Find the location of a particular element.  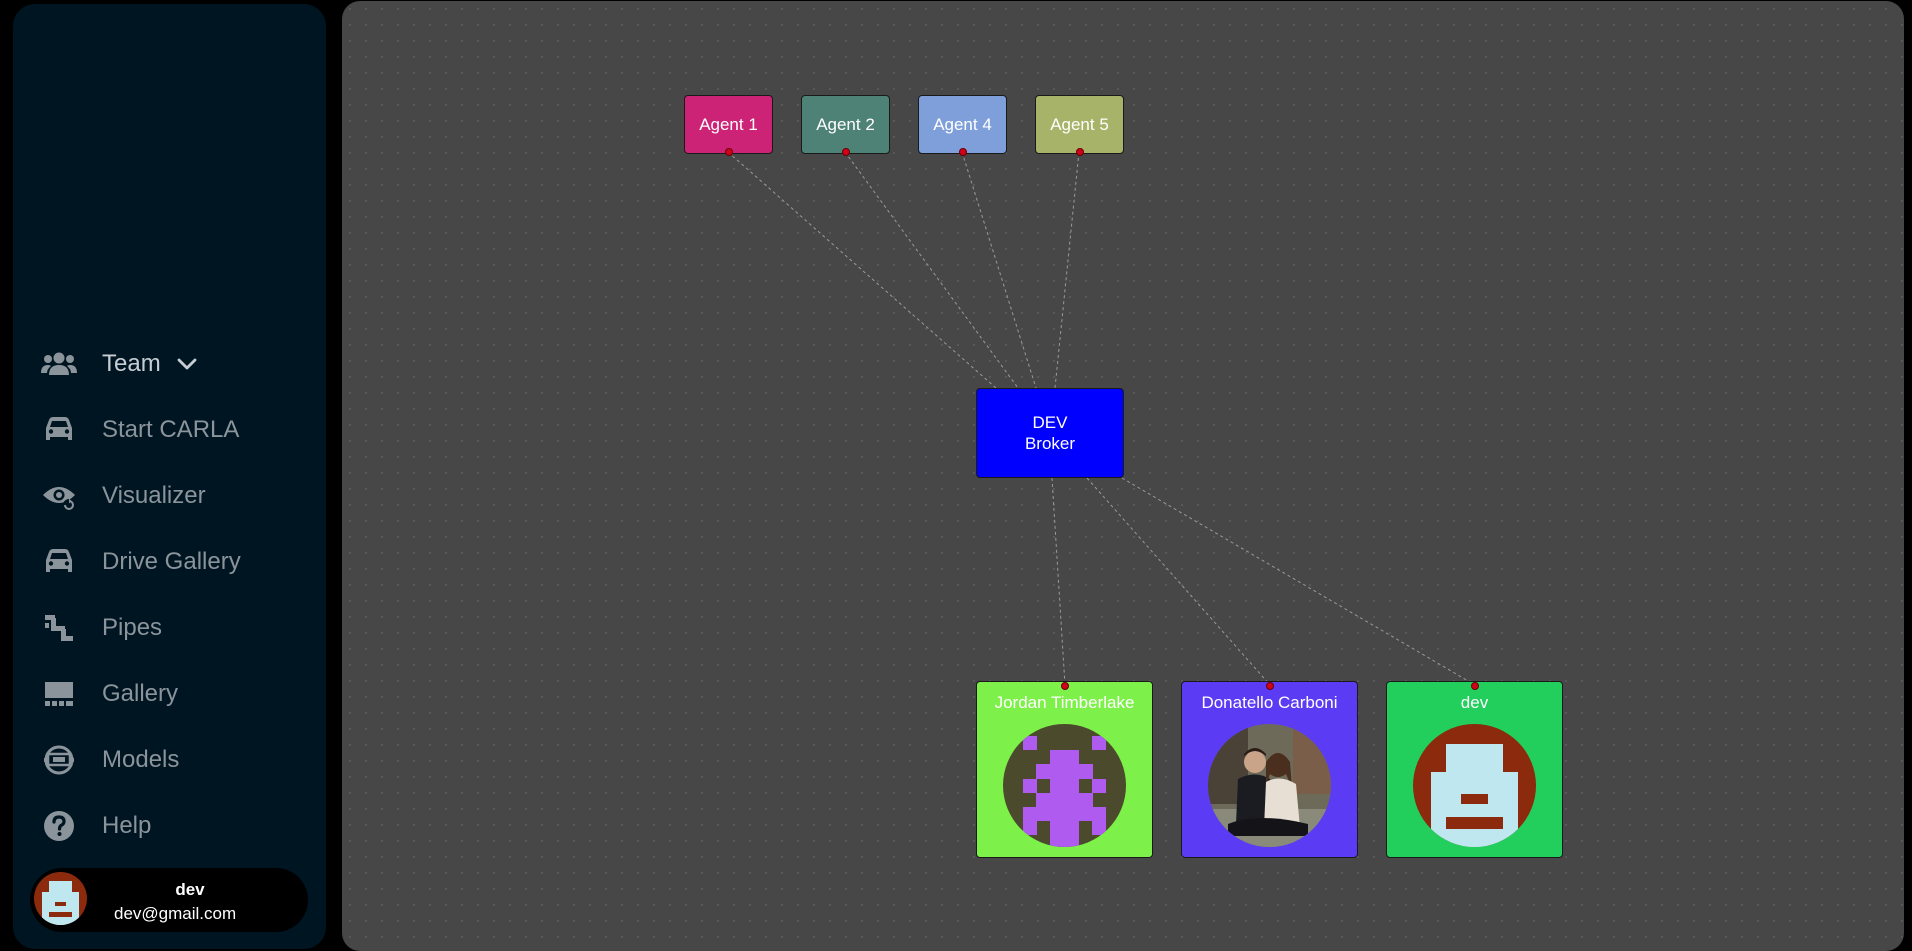

chevron-down-icon is located at coordinates (187, 364).